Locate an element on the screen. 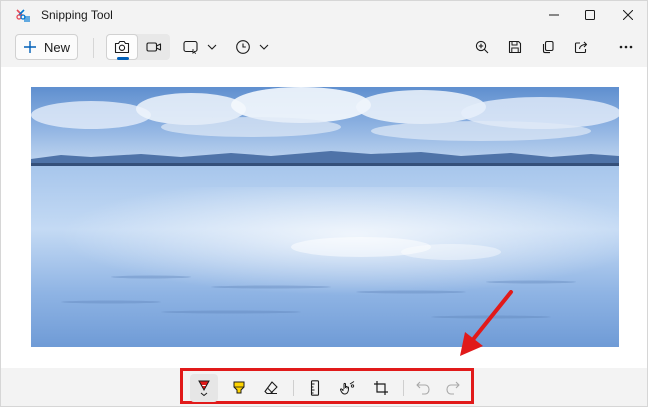 Image resolution: width=648 pixels, height=407 pixels. snip-shape-dropdown is located at coordinates (200, 47).